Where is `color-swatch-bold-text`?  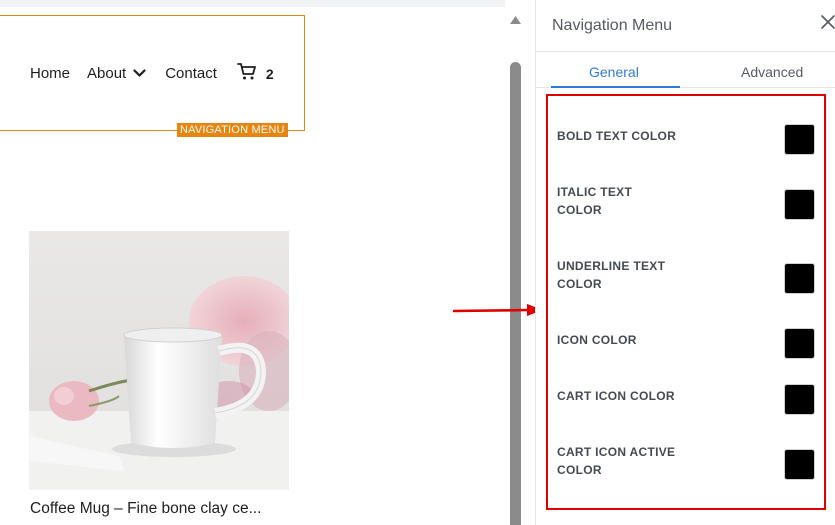 color-swatch-bold-text is located at coordinates (799, 139).